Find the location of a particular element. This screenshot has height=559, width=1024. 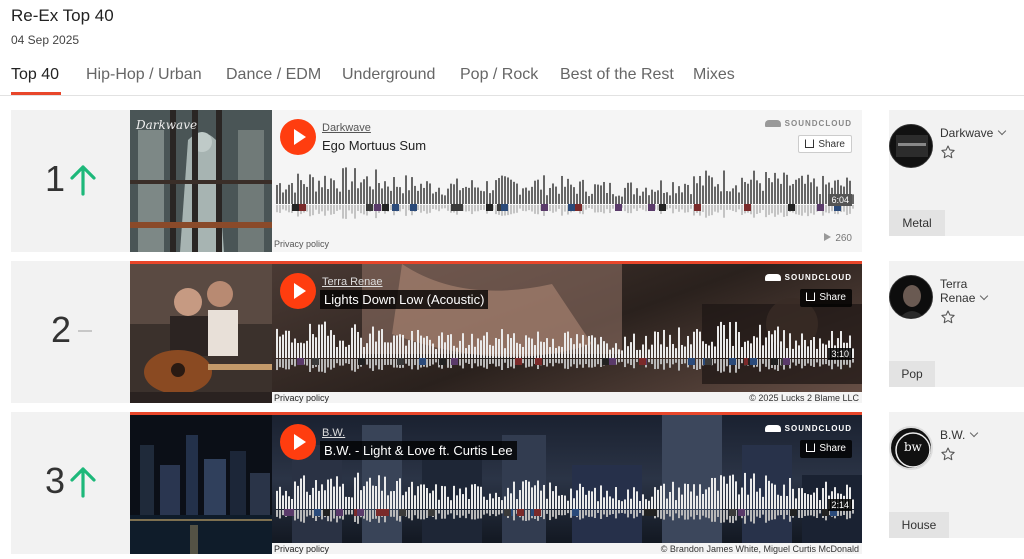

tab-best-of-the-rest: Best of the Rest is located at coordinates (617, 75).